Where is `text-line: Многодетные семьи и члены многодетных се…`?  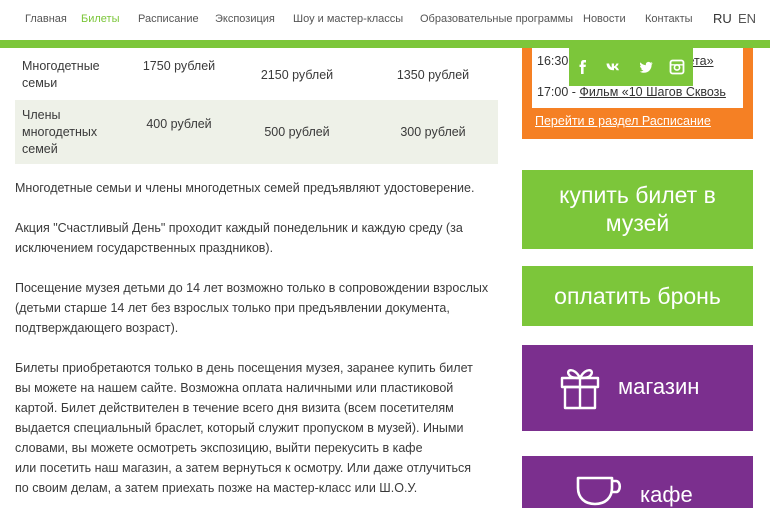 text-line: Многодетные семьи и члены многодетных се… is located at coordinates (245, 188).